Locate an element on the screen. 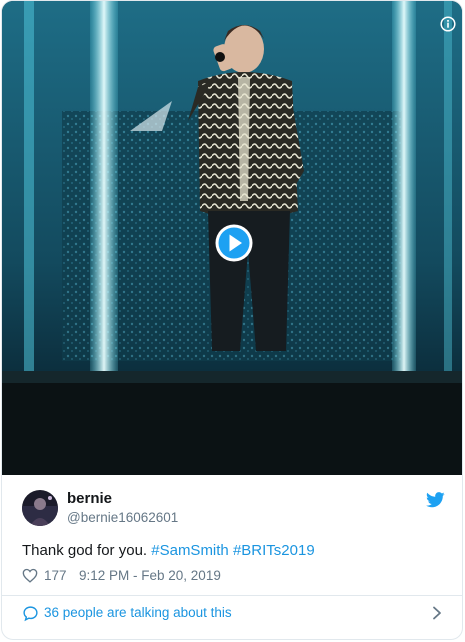 The image size is (465, 642). tweet-body: Thank god for you. is located at coordinates (85, 550).